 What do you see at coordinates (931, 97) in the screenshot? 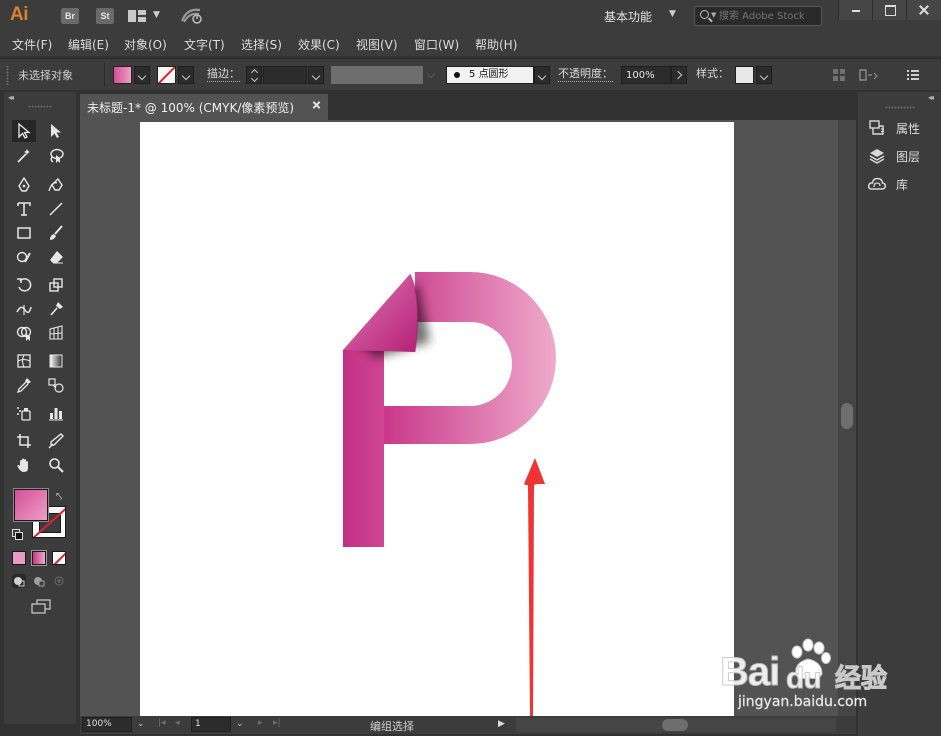
I see `expand-panels-icon: ◂◂` at bounding box center [931, 97].